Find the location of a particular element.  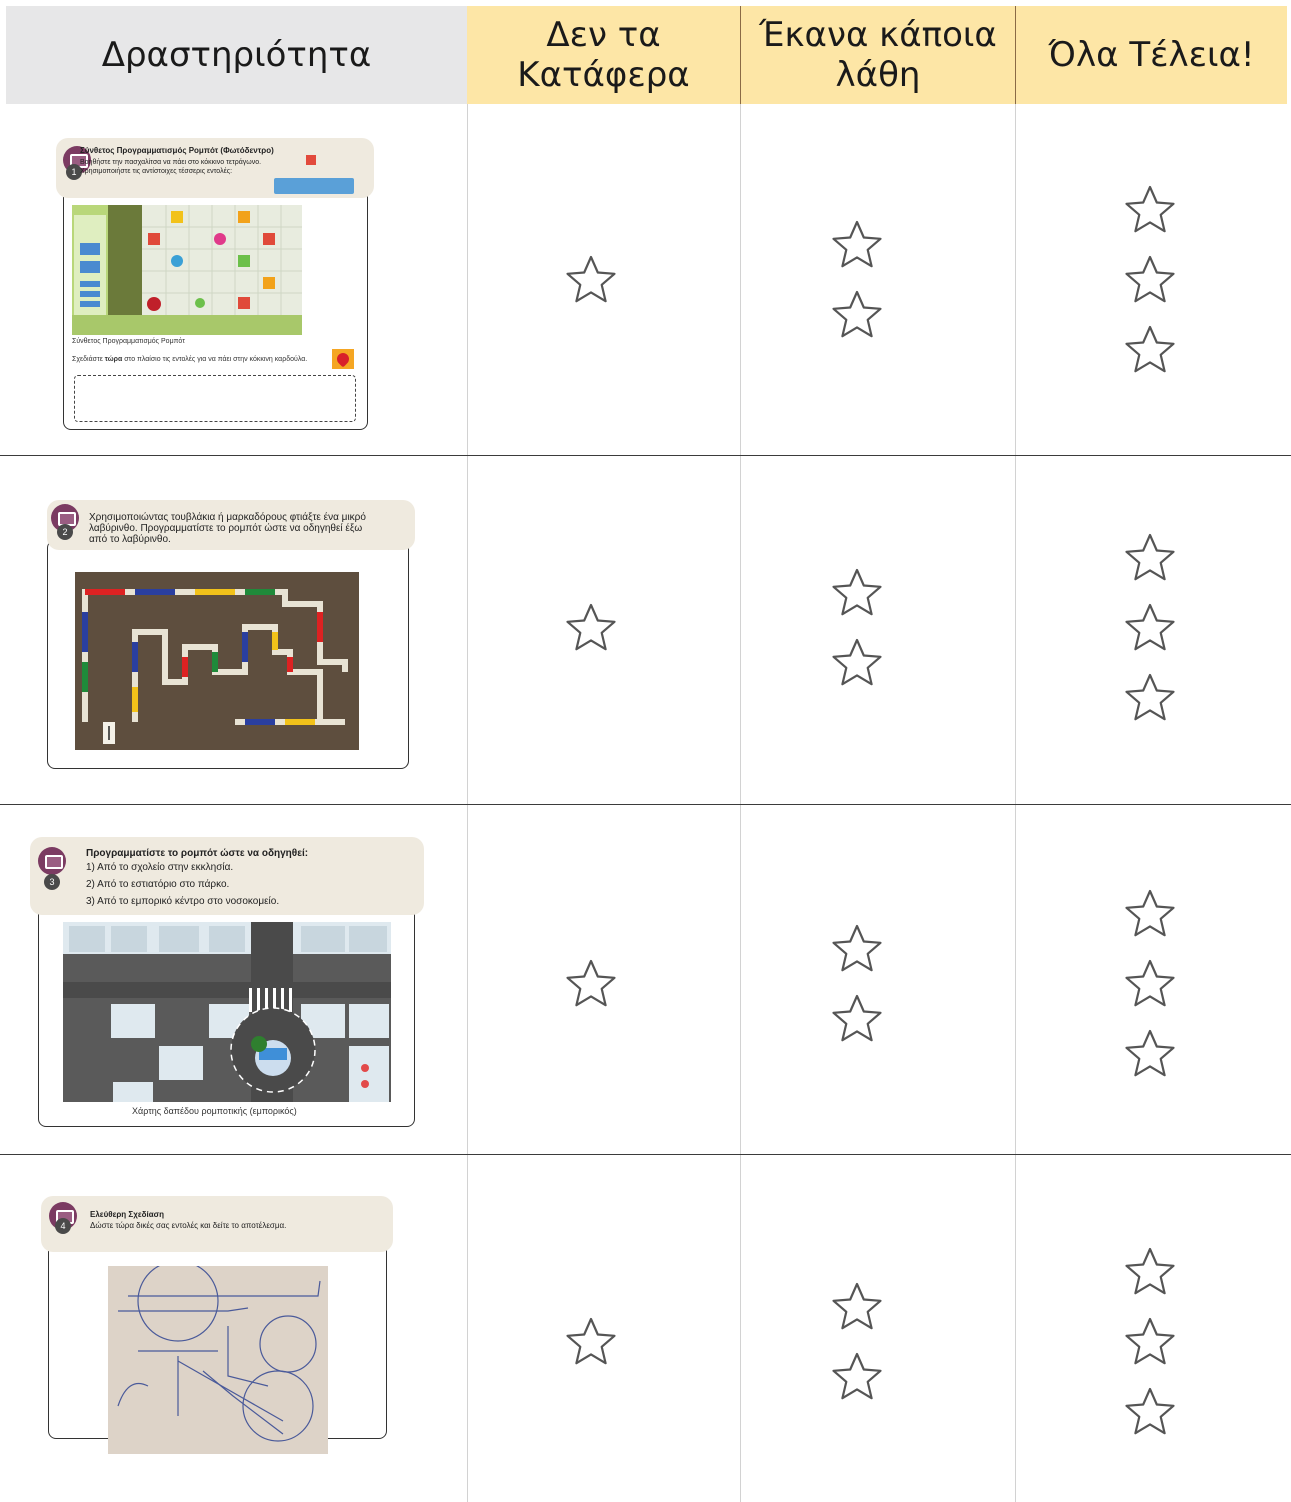

activity-number: 3 is located at coordinates (52, 882).